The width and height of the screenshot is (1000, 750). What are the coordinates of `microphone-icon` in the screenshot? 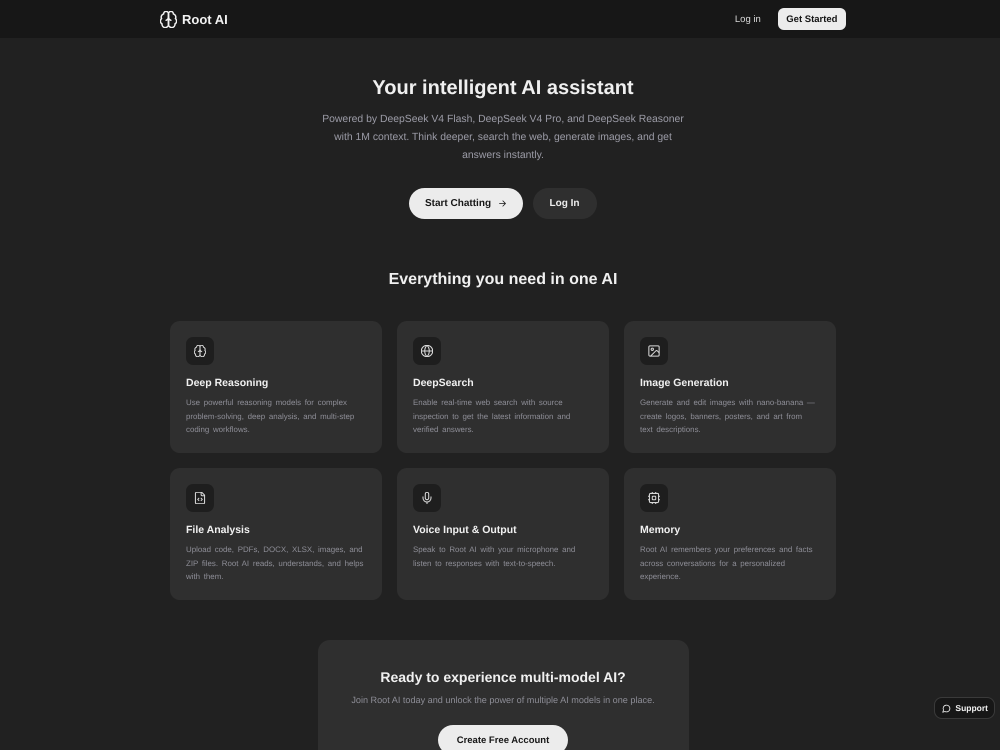 It's located at (427, 498).